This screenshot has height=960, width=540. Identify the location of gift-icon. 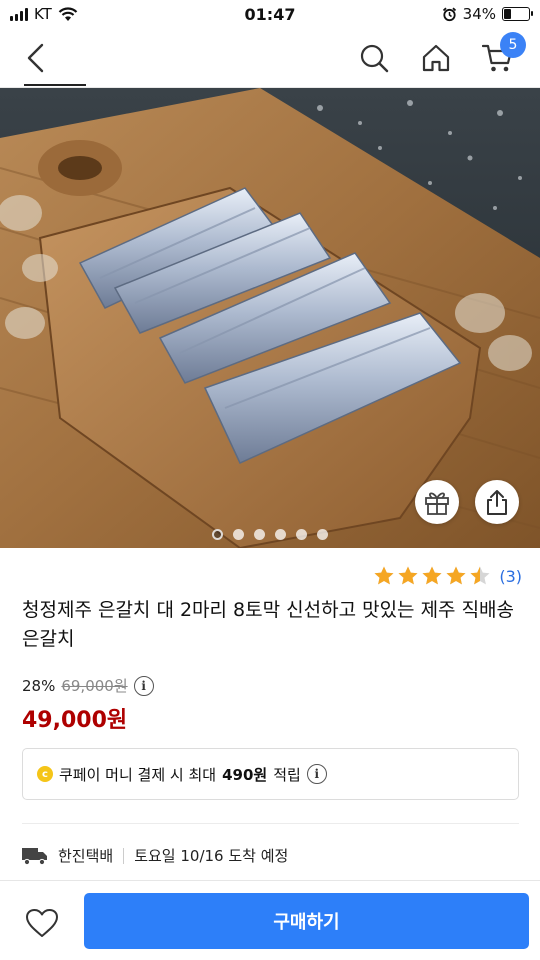
(437, 503).